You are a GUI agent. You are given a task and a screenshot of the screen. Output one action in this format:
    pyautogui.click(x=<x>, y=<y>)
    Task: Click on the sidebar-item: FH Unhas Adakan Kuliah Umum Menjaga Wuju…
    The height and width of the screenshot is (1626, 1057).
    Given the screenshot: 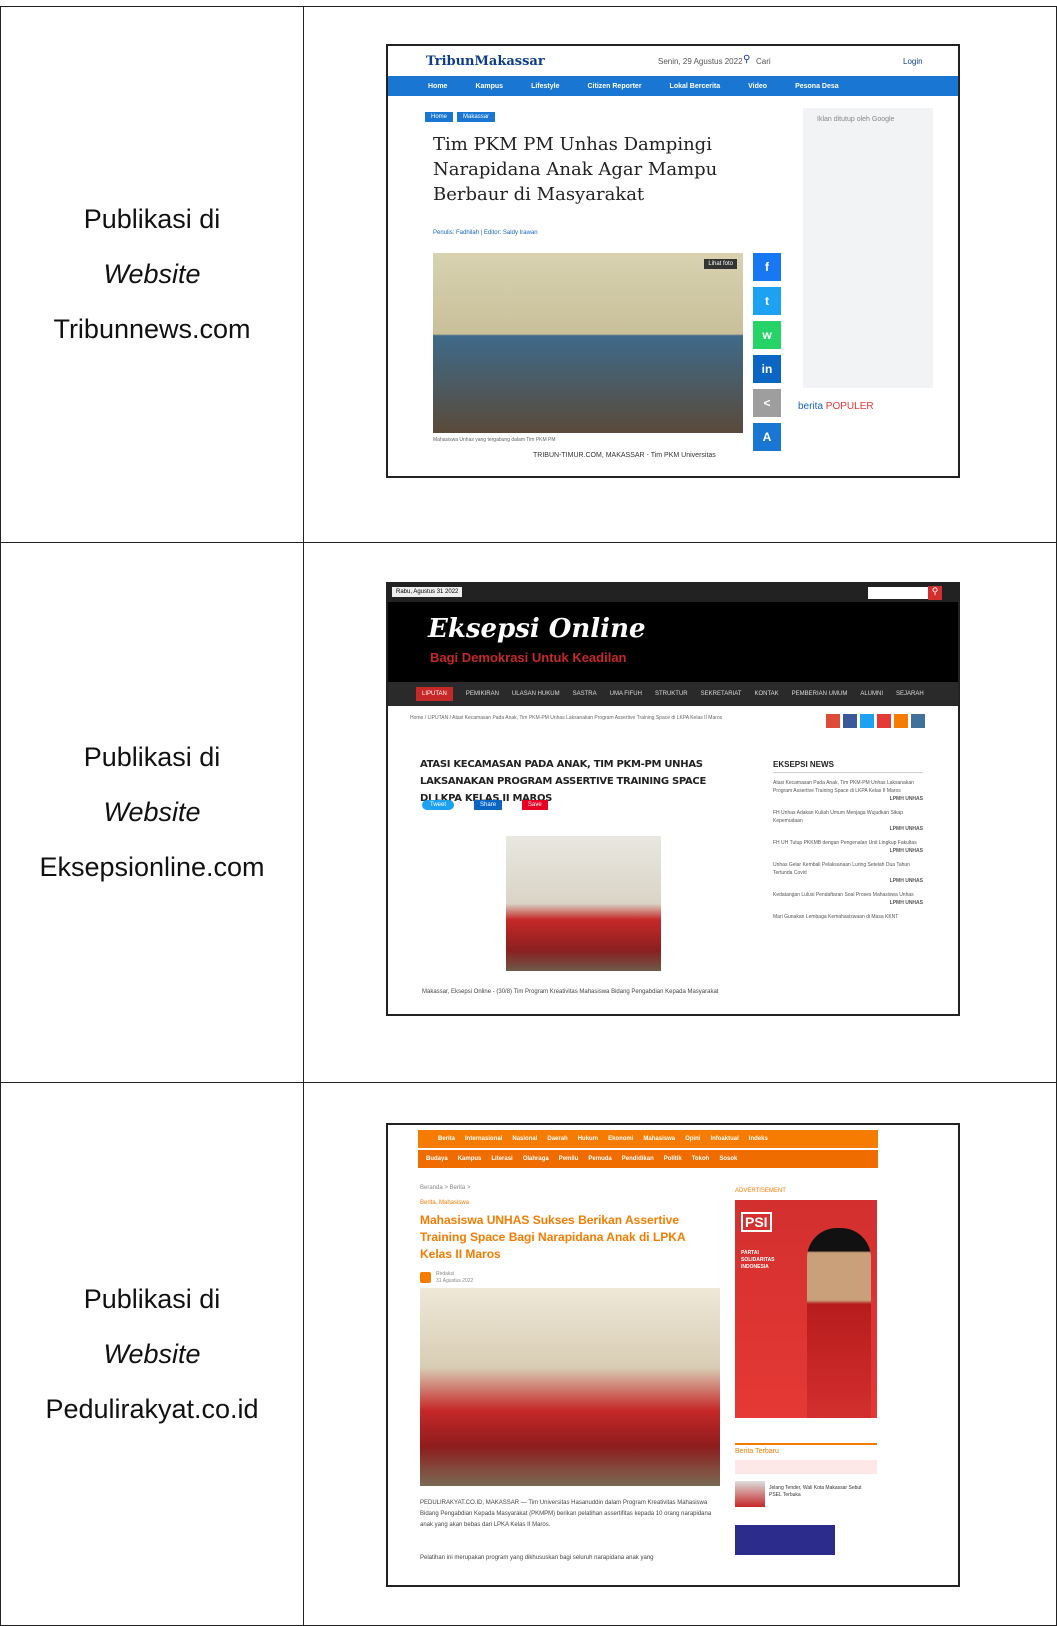 What is the action you would take?
    pyautogui.click(x=848, y=821)
    